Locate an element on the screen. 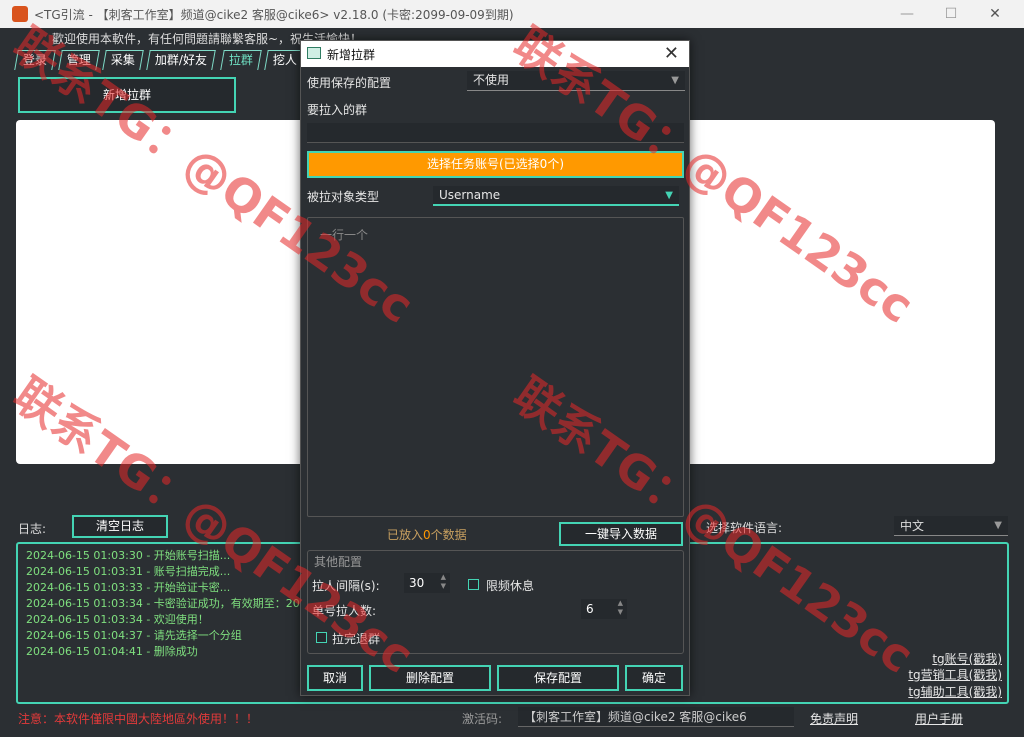 This screenshot has height=737, width=1024. interval-label: 拉人间隔(s): is located at coordinates (346, 586).